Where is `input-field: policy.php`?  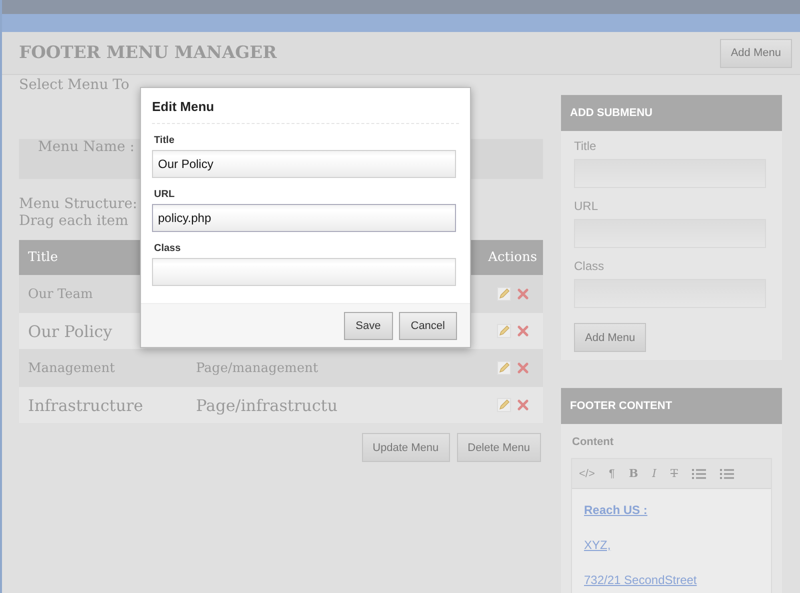 input-field: policy.php is located at coordinates (304, 218).